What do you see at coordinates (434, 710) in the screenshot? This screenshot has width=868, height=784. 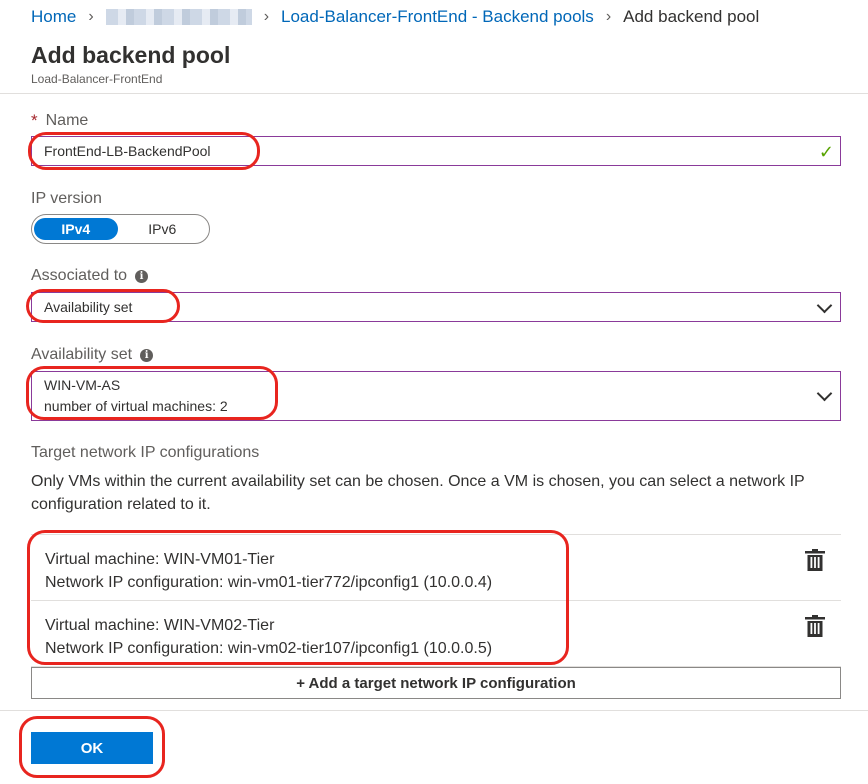 I see `footer-divider` at bounding box center [434, 710].